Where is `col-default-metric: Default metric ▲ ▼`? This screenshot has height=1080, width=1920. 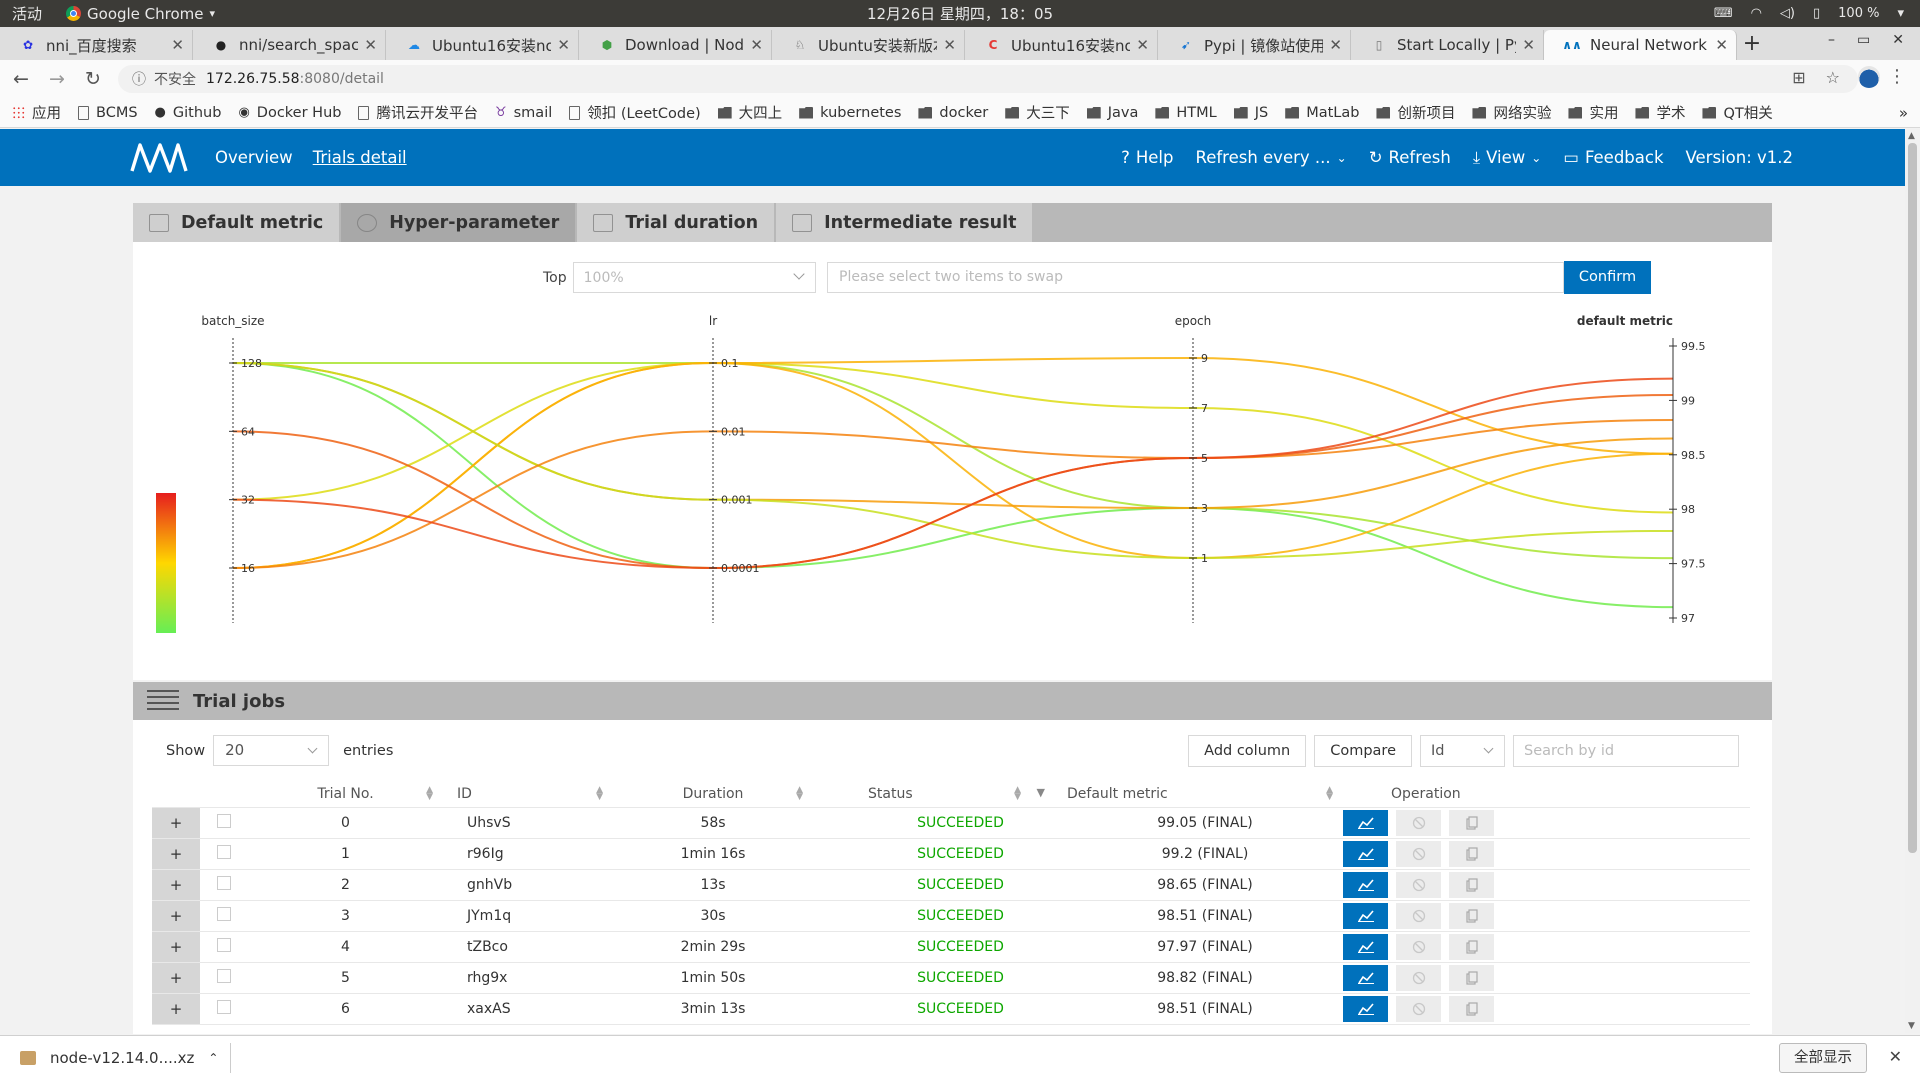
col-default-metric: Default metric ▲ ▼ is located at coordinates (1198, 794).